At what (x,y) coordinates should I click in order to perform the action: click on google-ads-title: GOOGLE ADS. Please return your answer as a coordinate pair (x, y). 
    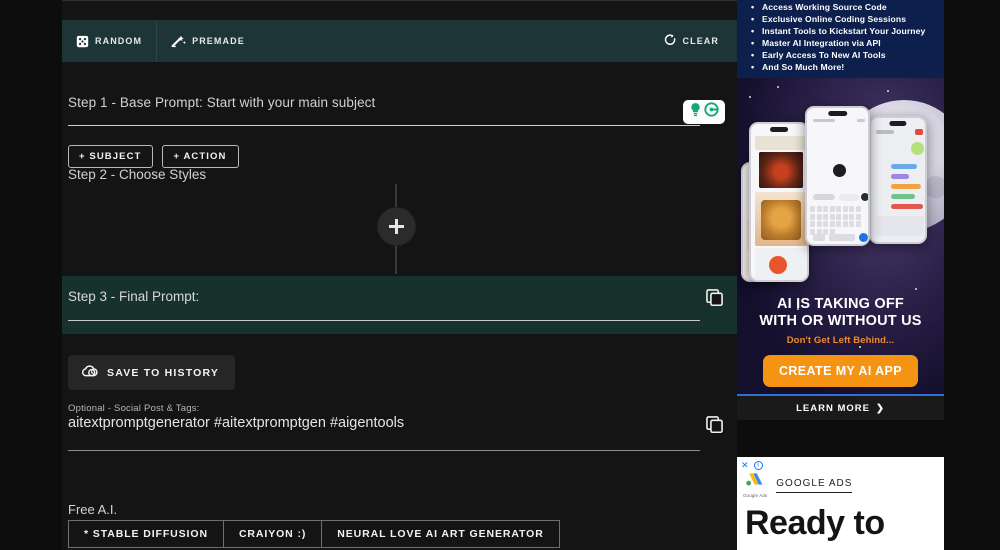
    Looking at the image, I should click on (814, 485).